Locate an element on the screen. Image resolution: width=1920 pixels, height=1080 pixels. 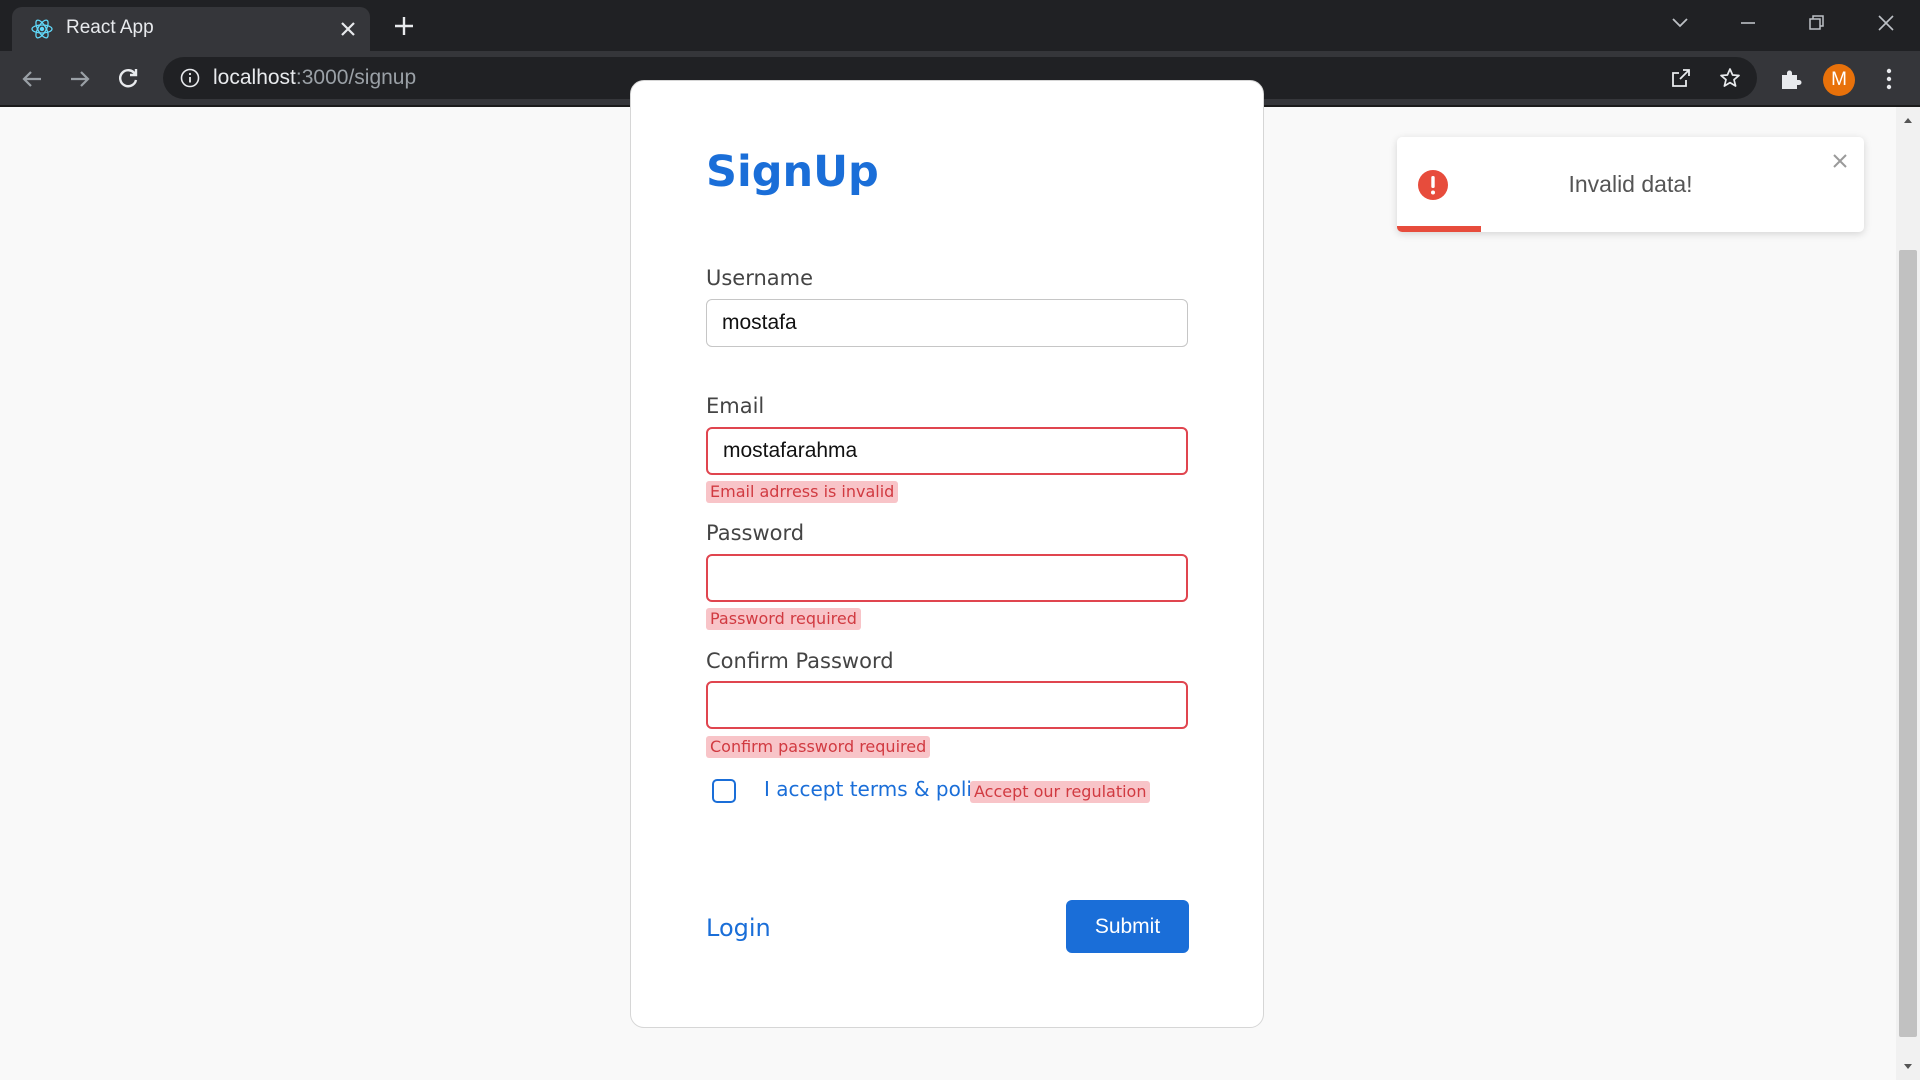
extensions-puzzle-icon is located at coordinates (1791, 79).